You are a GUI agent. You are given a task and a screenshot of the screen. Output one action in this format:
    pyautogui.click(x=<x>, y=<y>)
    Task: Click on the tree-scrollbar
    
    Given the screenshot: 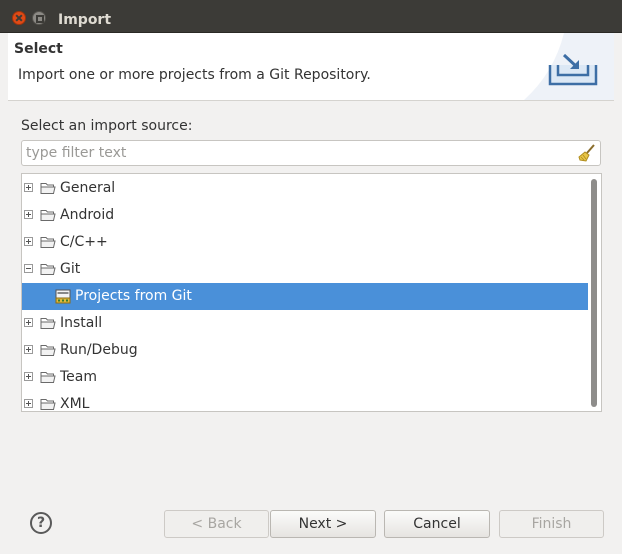 What is the action you would take?
    pyautogui.click(x=594, y=292)
    